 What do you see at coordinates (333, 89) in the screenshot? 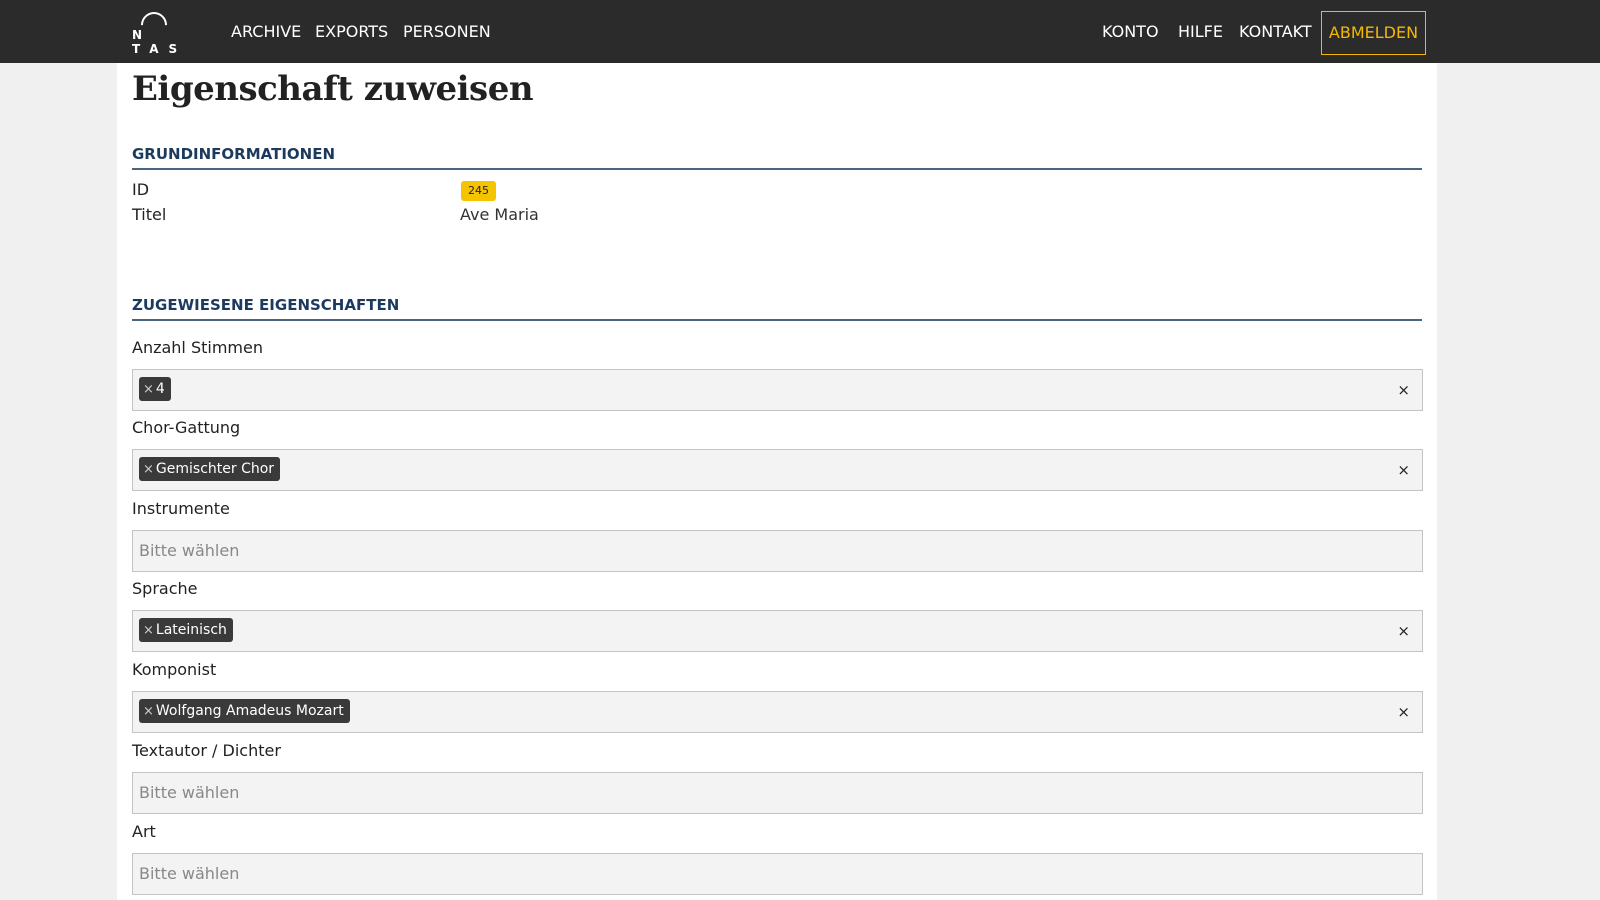
I see `page-title: Eigenschaft zuweisen` at bounding box center [333, 89].